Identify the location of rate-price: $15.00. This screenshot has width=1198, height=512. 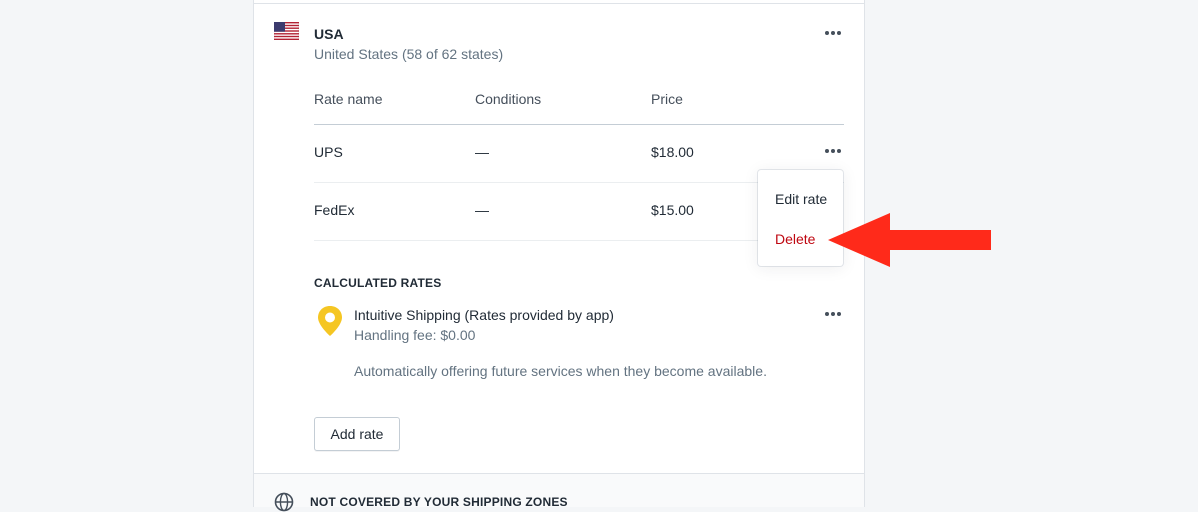
(672, 210).